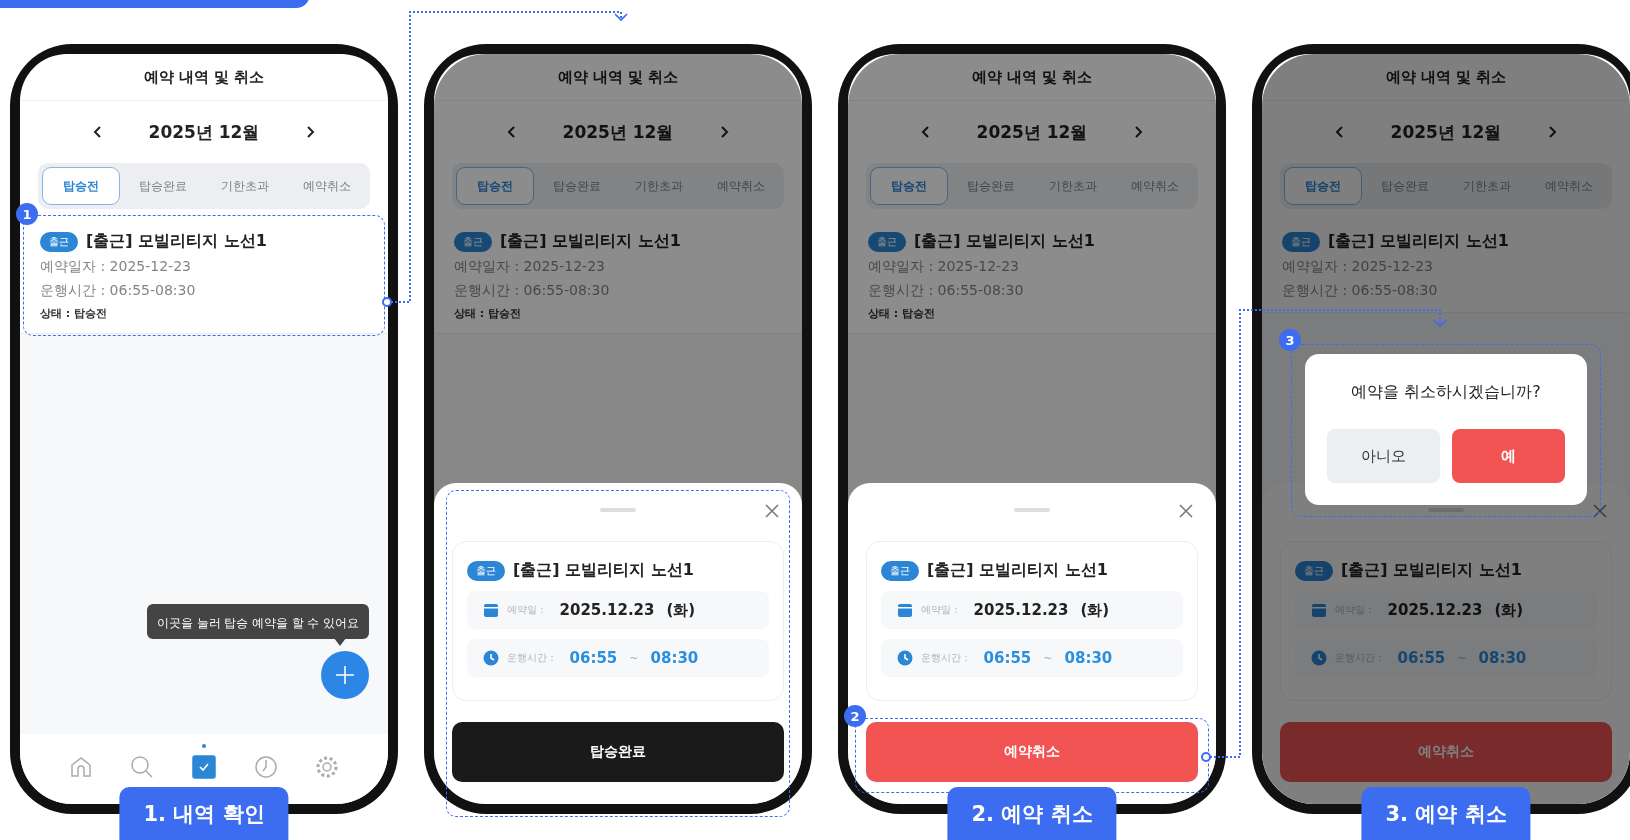 Image resolution: width=1630 pixels, height=840 pixels. Describe the element at coordinates (1290, 340) in the screenshot. I see `step-marker: 3` at that location.